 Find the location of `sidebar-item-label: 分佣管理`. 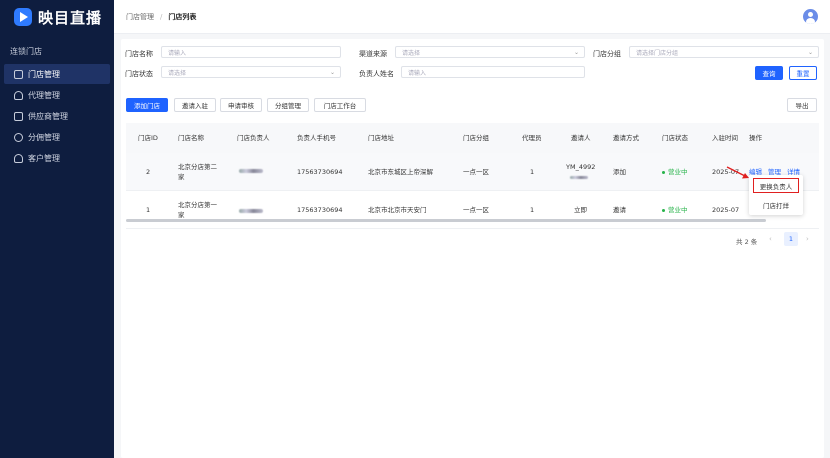

sidebar-item-label: 分佣管理 is located at coordinates (44, 137).